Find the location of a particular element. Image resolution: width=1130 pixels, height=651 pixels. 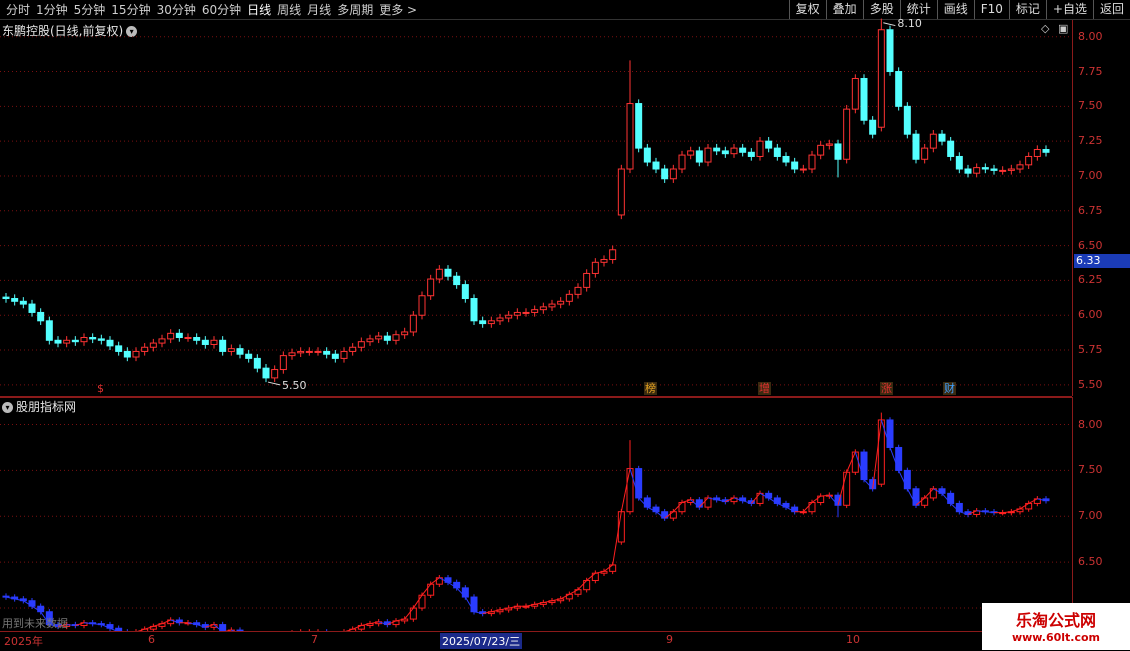

event-marker: 增 is located at coordinates (764, 388).